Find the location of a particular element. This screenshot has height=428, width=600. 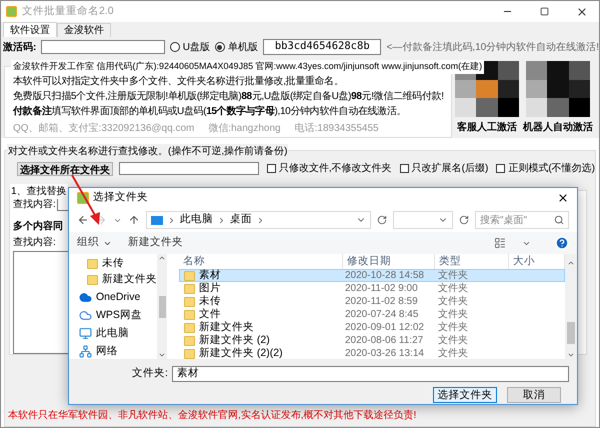

nav-item: 新建文件夹 is located at coordinates (118, 279).